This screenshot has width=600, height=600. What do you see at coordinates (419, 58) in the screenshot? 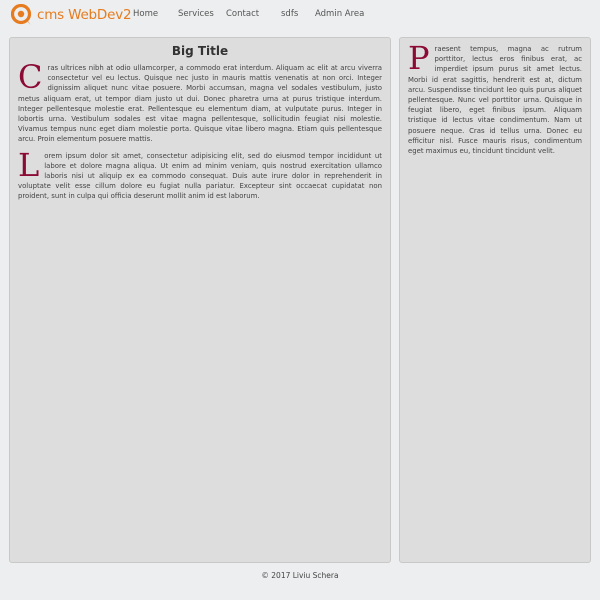
I see `drop-cap: P` at bounding box center [419, 58].